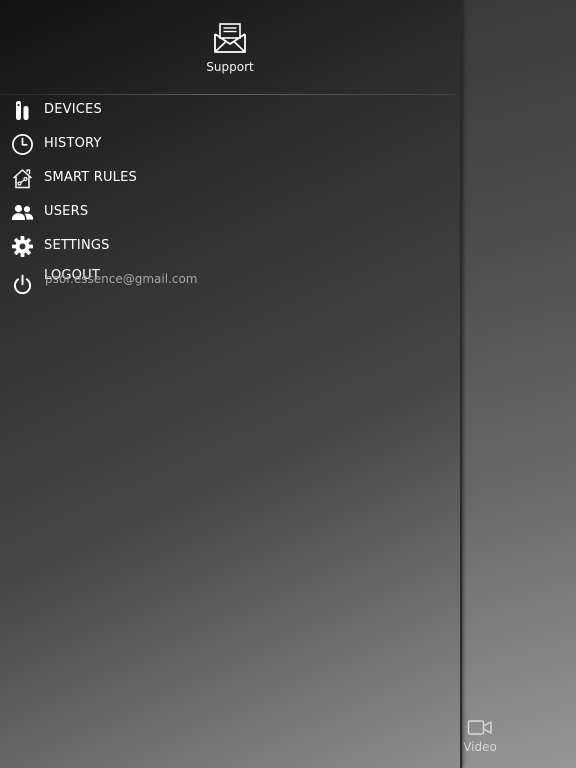 Image resolution: width=576 pixels, height=768 pixels. I want to click on account-email: psor.essence@gmail.com, so click(121, 279).